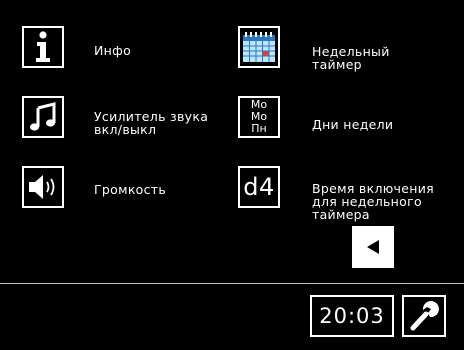 This screenshot has height=350, width=464. Describe the element at coordinates (373, 201) in the screenshot. I see `start-time-label: Время включения для недельного таймера` at that location.